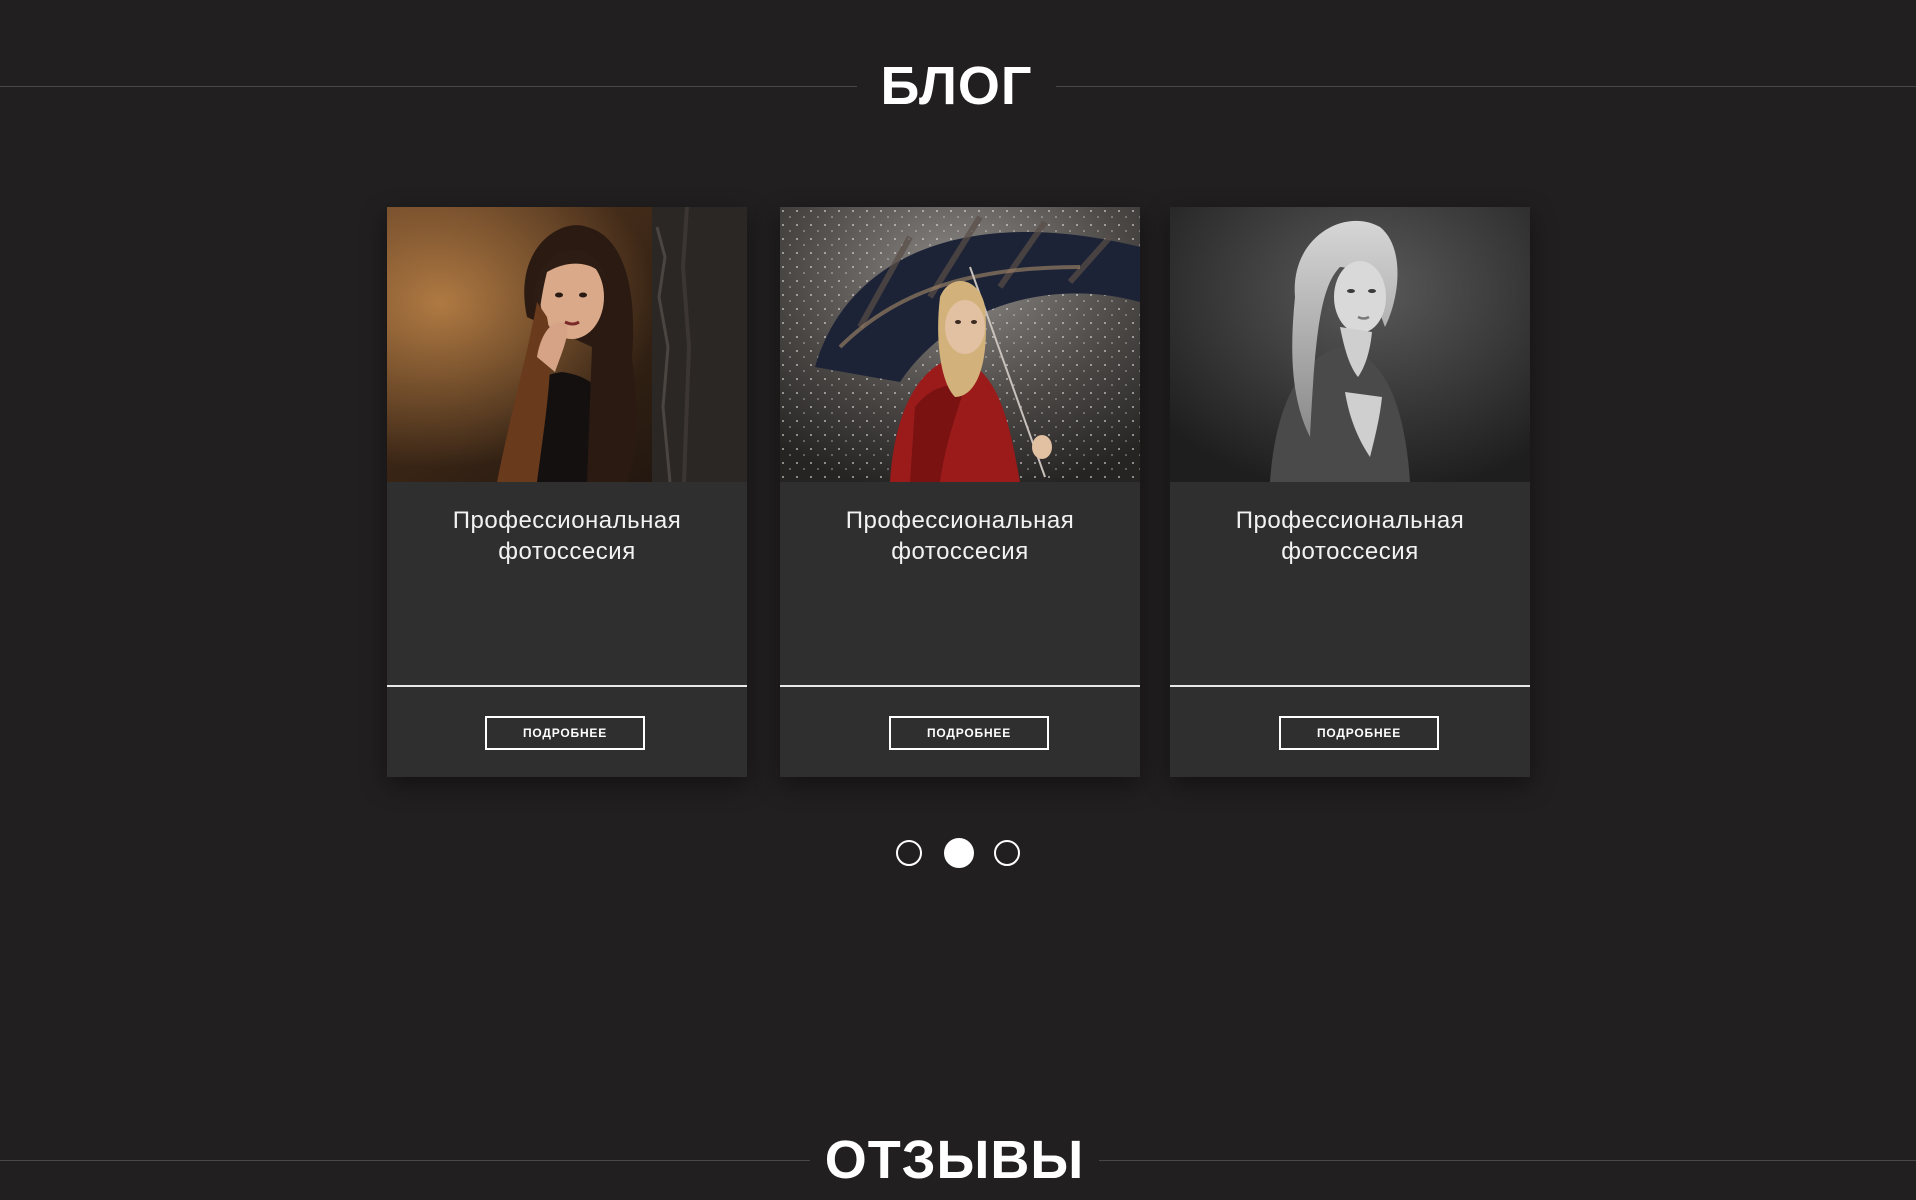 This screenshot has width=1916, height=1200. I want to click on blog-title: БЛОГ, so click(956, 86).